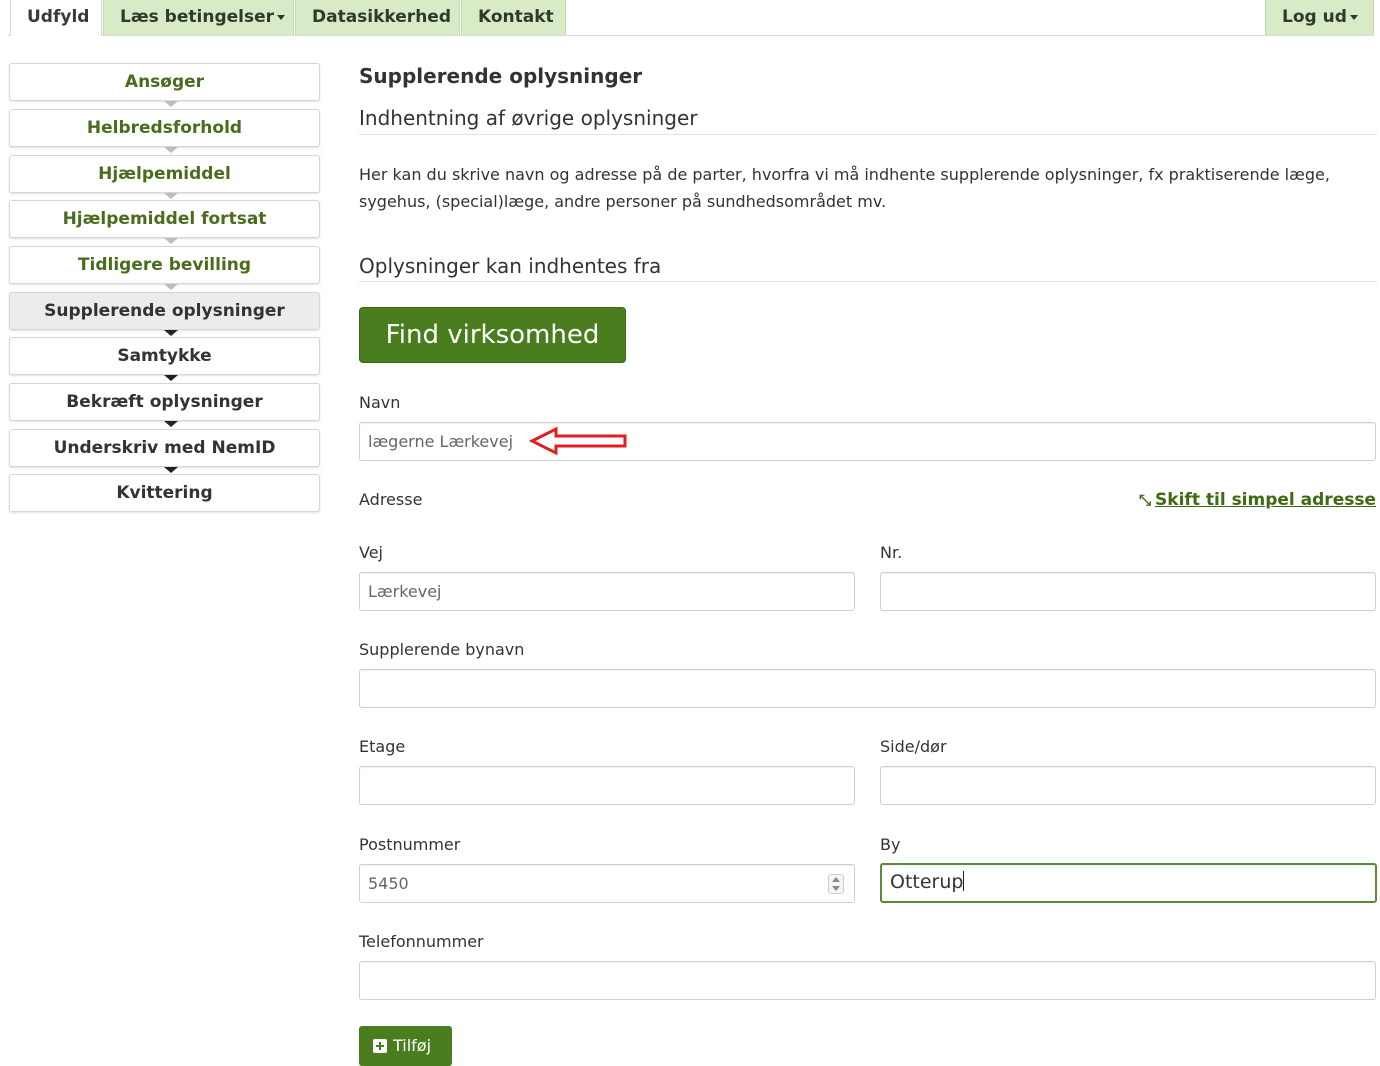 The height and width of the screenshot is (1066, 1380). I want to click on tab-label: Læs betingelser, so click(197, 17).